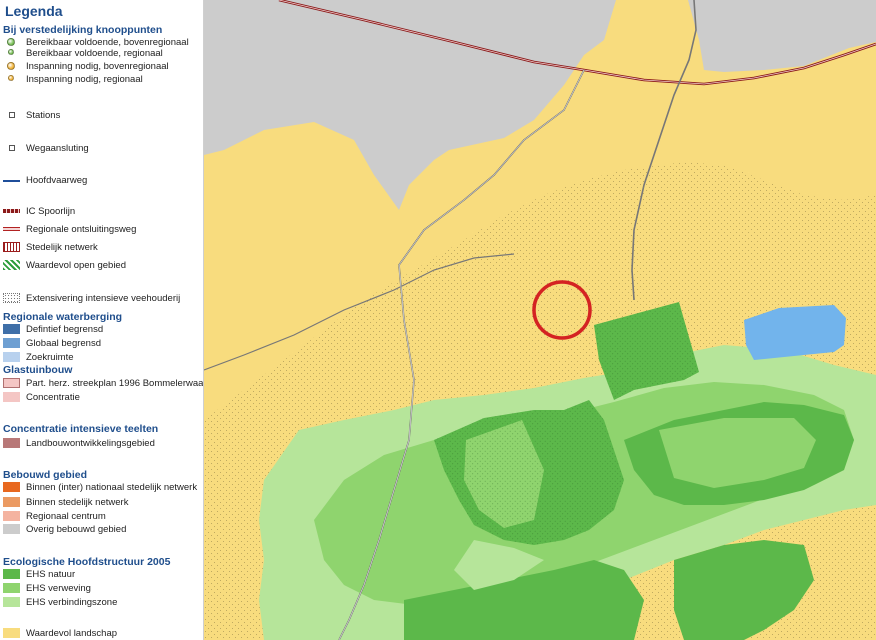 Image resolution: width=876 pixels, height=640 pixels. Describe the element at coordinates (87, 562) in the screenshot. I see `sec-ehs: Ecologische Hoofdstructuur 2005` at that location.